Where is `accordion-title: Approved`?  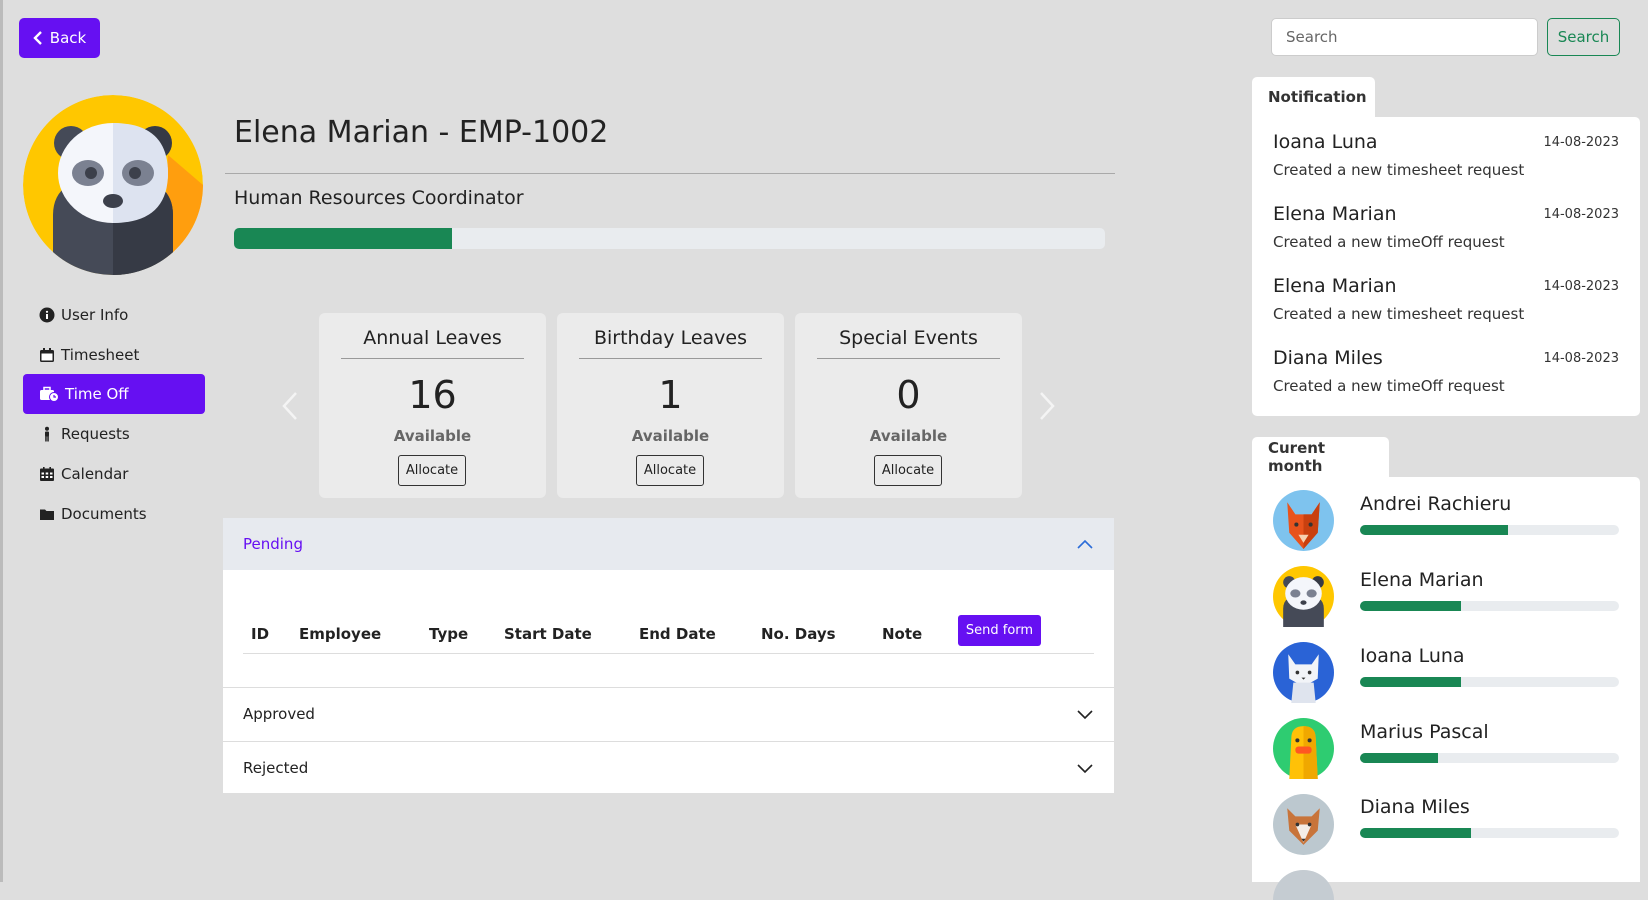 accordion-title: Approved is located at coordinates (279, 714).